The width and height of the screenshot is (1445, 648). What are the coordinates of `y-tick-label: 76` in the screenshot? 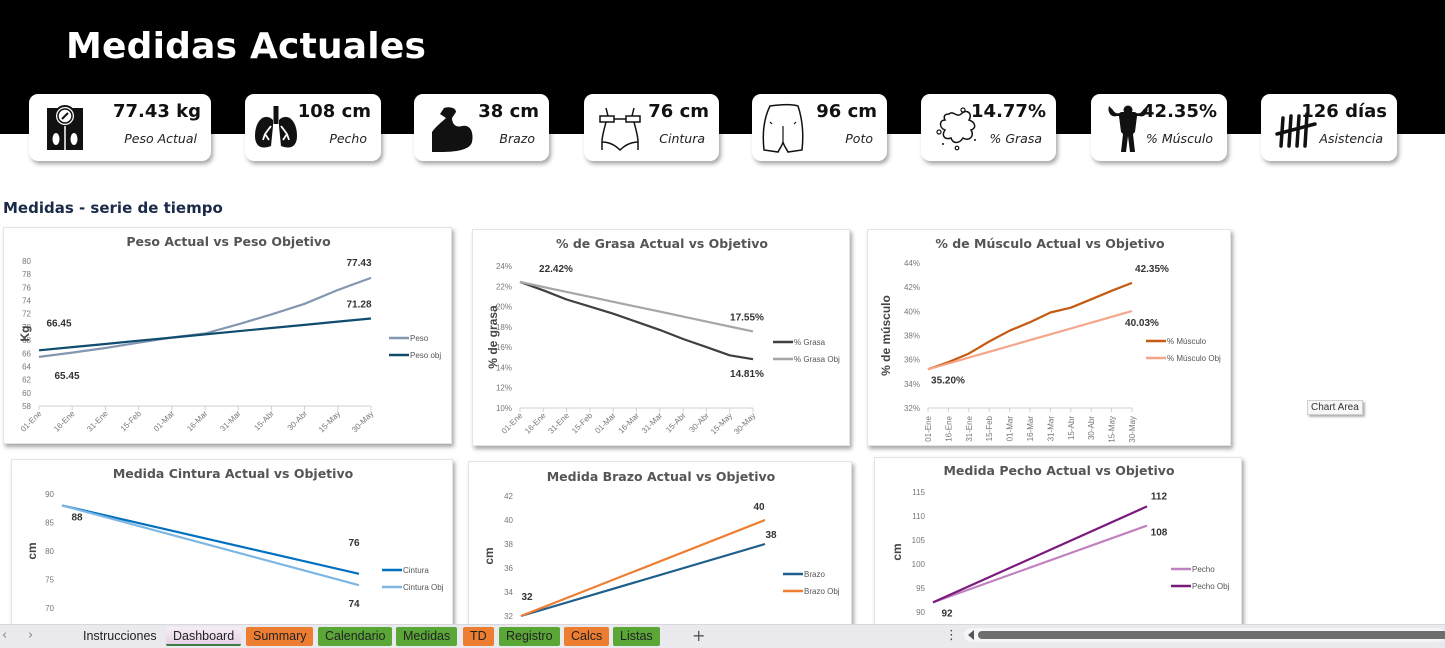 It's located at (26, 287).